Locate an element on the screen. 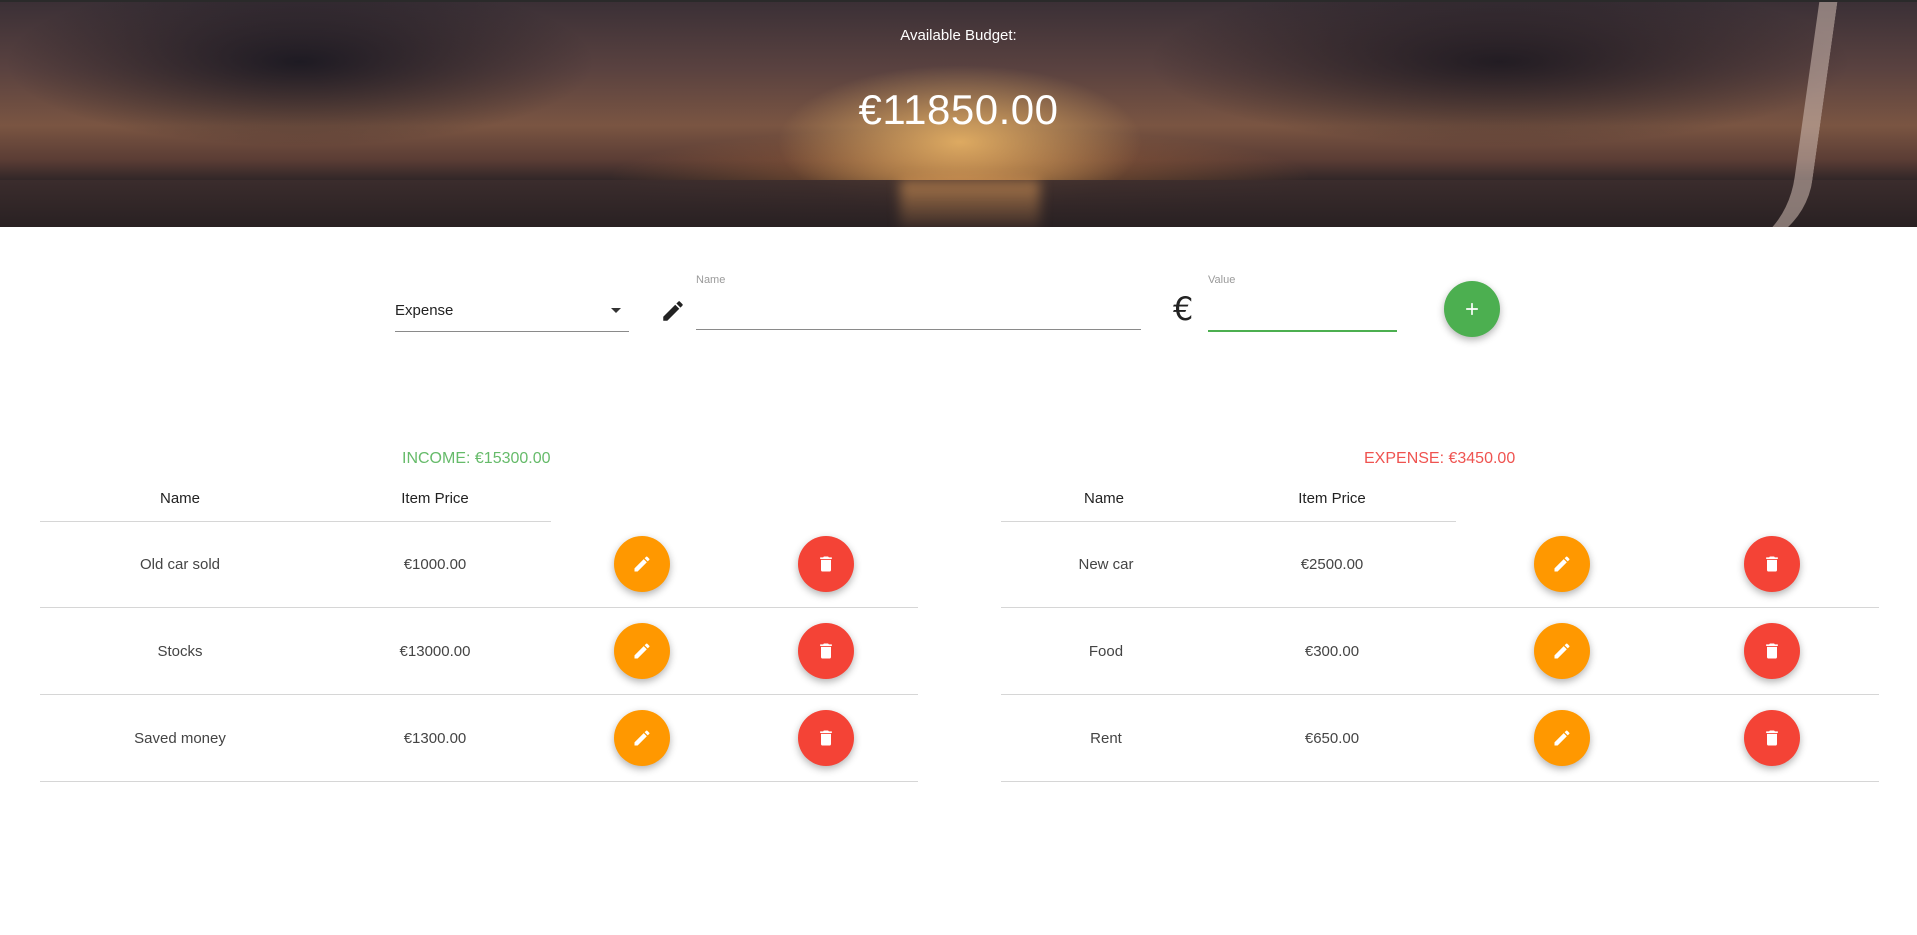 This screenshot has height=935, width=1917. available-budget-amount: €11850.00 is located at coordinates (958, 109).